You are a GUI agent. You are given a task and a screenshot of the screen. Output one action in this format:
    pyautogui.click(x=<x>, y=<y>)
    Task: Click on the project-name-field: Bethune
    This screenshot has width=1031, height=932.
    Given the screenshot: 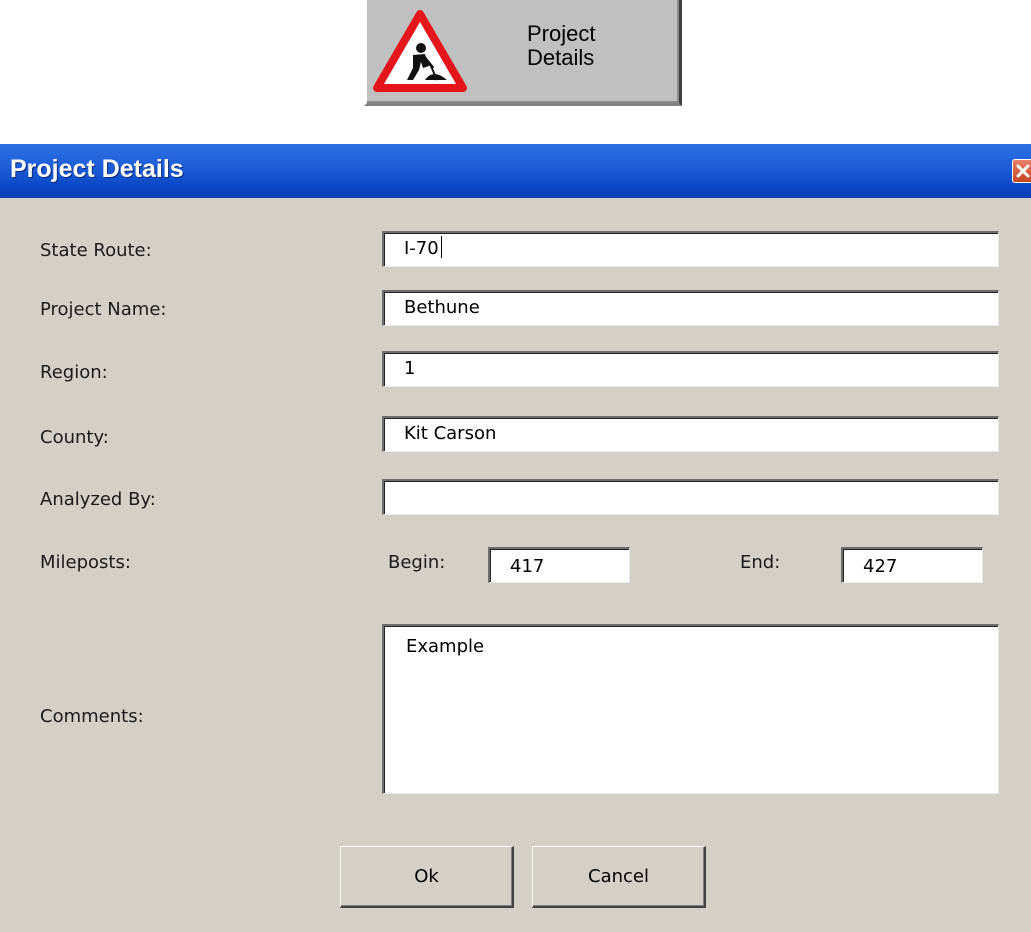 What is the action you would take?
    pyautogui.click(x=690, y=308)
    